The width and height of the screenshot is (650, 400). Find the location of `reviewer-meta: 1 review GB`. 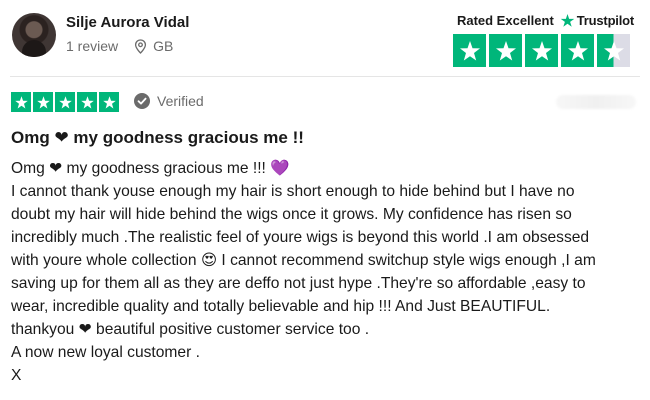

reviewer-meta: 1 review GB is located at coordinates (119, 46).